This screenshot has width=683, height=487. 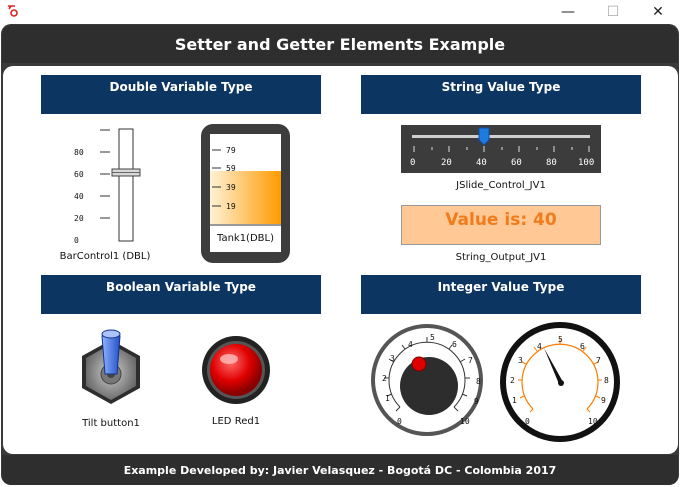 What do you see at coordinates (181, 294) in the screenshot?
I see `section-boolean-header: Boolean Variable Type` at bounding box center [181, 294].